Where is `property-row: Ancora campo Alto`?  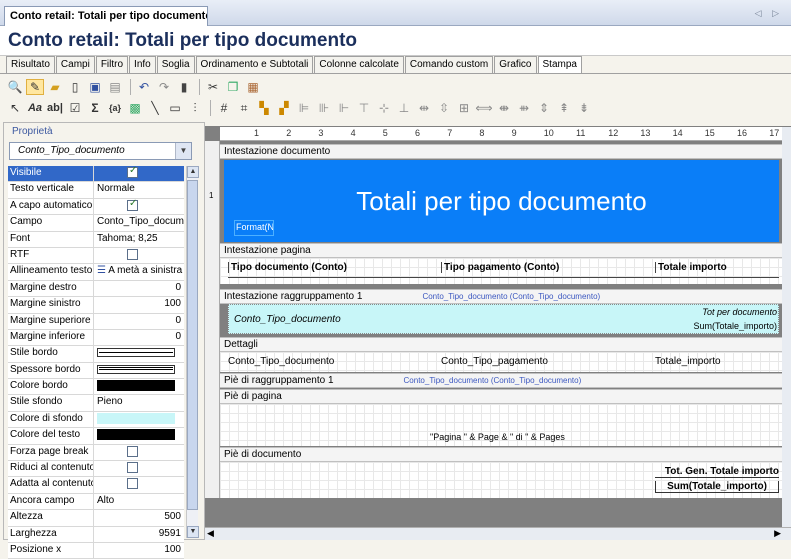
property-row: Ancora campo Alto is located at coordinates (96, 502).